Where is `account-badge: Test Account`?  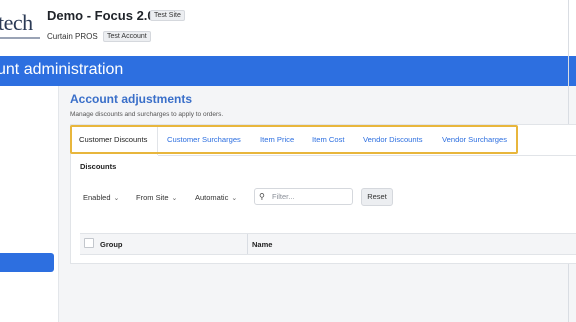
account-badge: Test Account is located at coordinates (127, 36).